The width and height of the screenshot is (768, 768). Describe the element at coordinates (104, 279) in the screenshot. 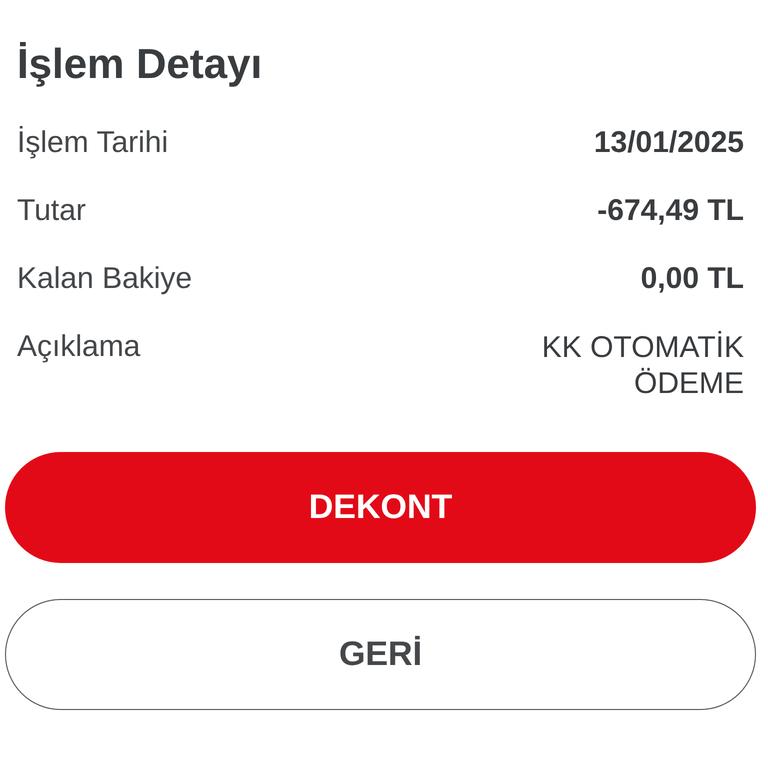

I see `detail-label: Kalan Bakiye` at that location.